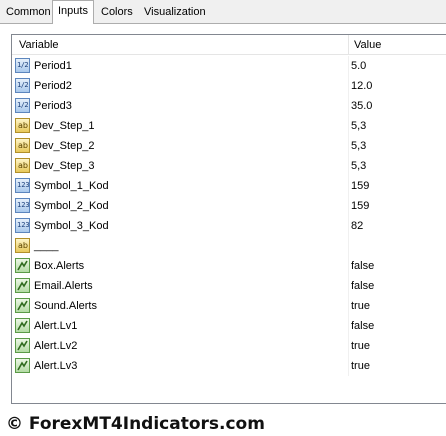  I want to click on variable-name: Dev_Step_3, so click(64, 166).